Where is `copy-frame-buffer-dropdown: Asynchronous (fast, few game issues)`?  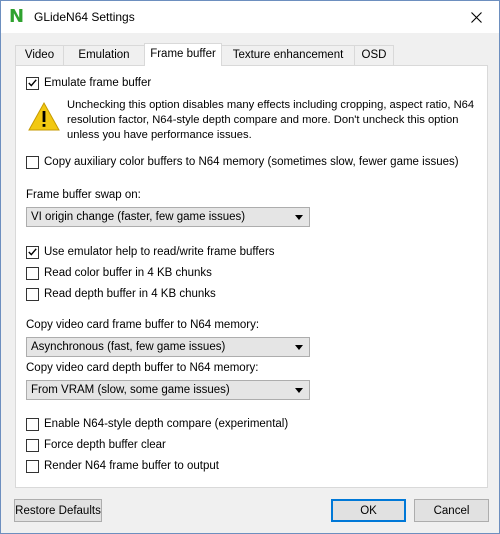 copy-frame-buffer-dropdown: Asynchronous (fast, few game issues) is located at coordinates (168, 347).